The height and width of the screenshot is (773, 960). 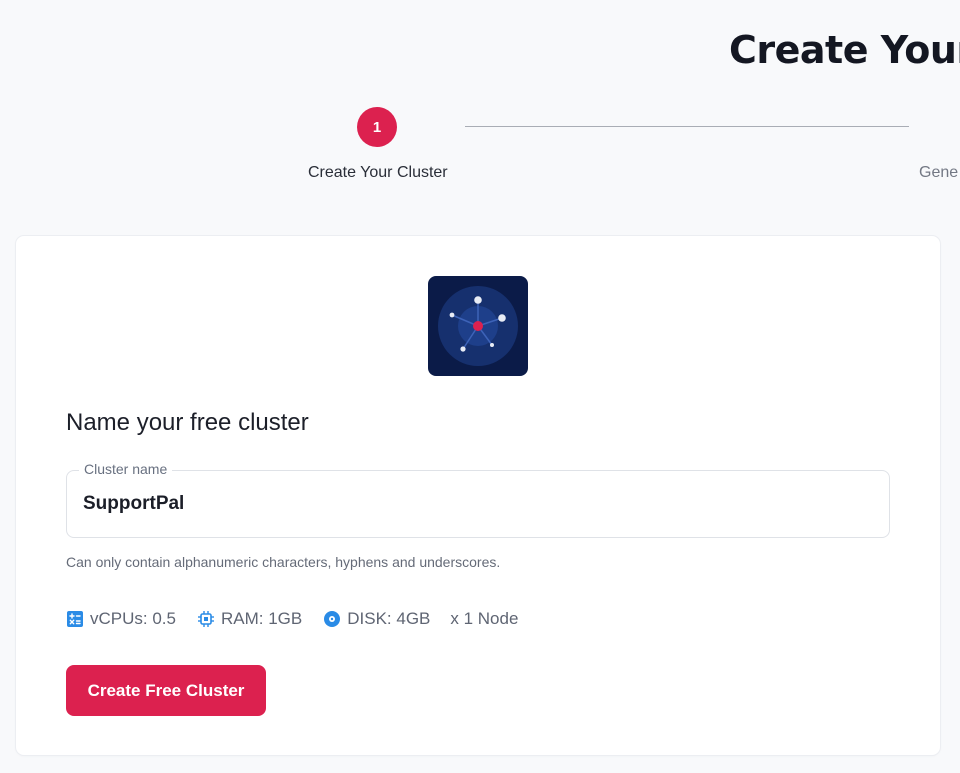 I want to click on cluster-name-legend: Cluster name, so click(x=126, y=469).